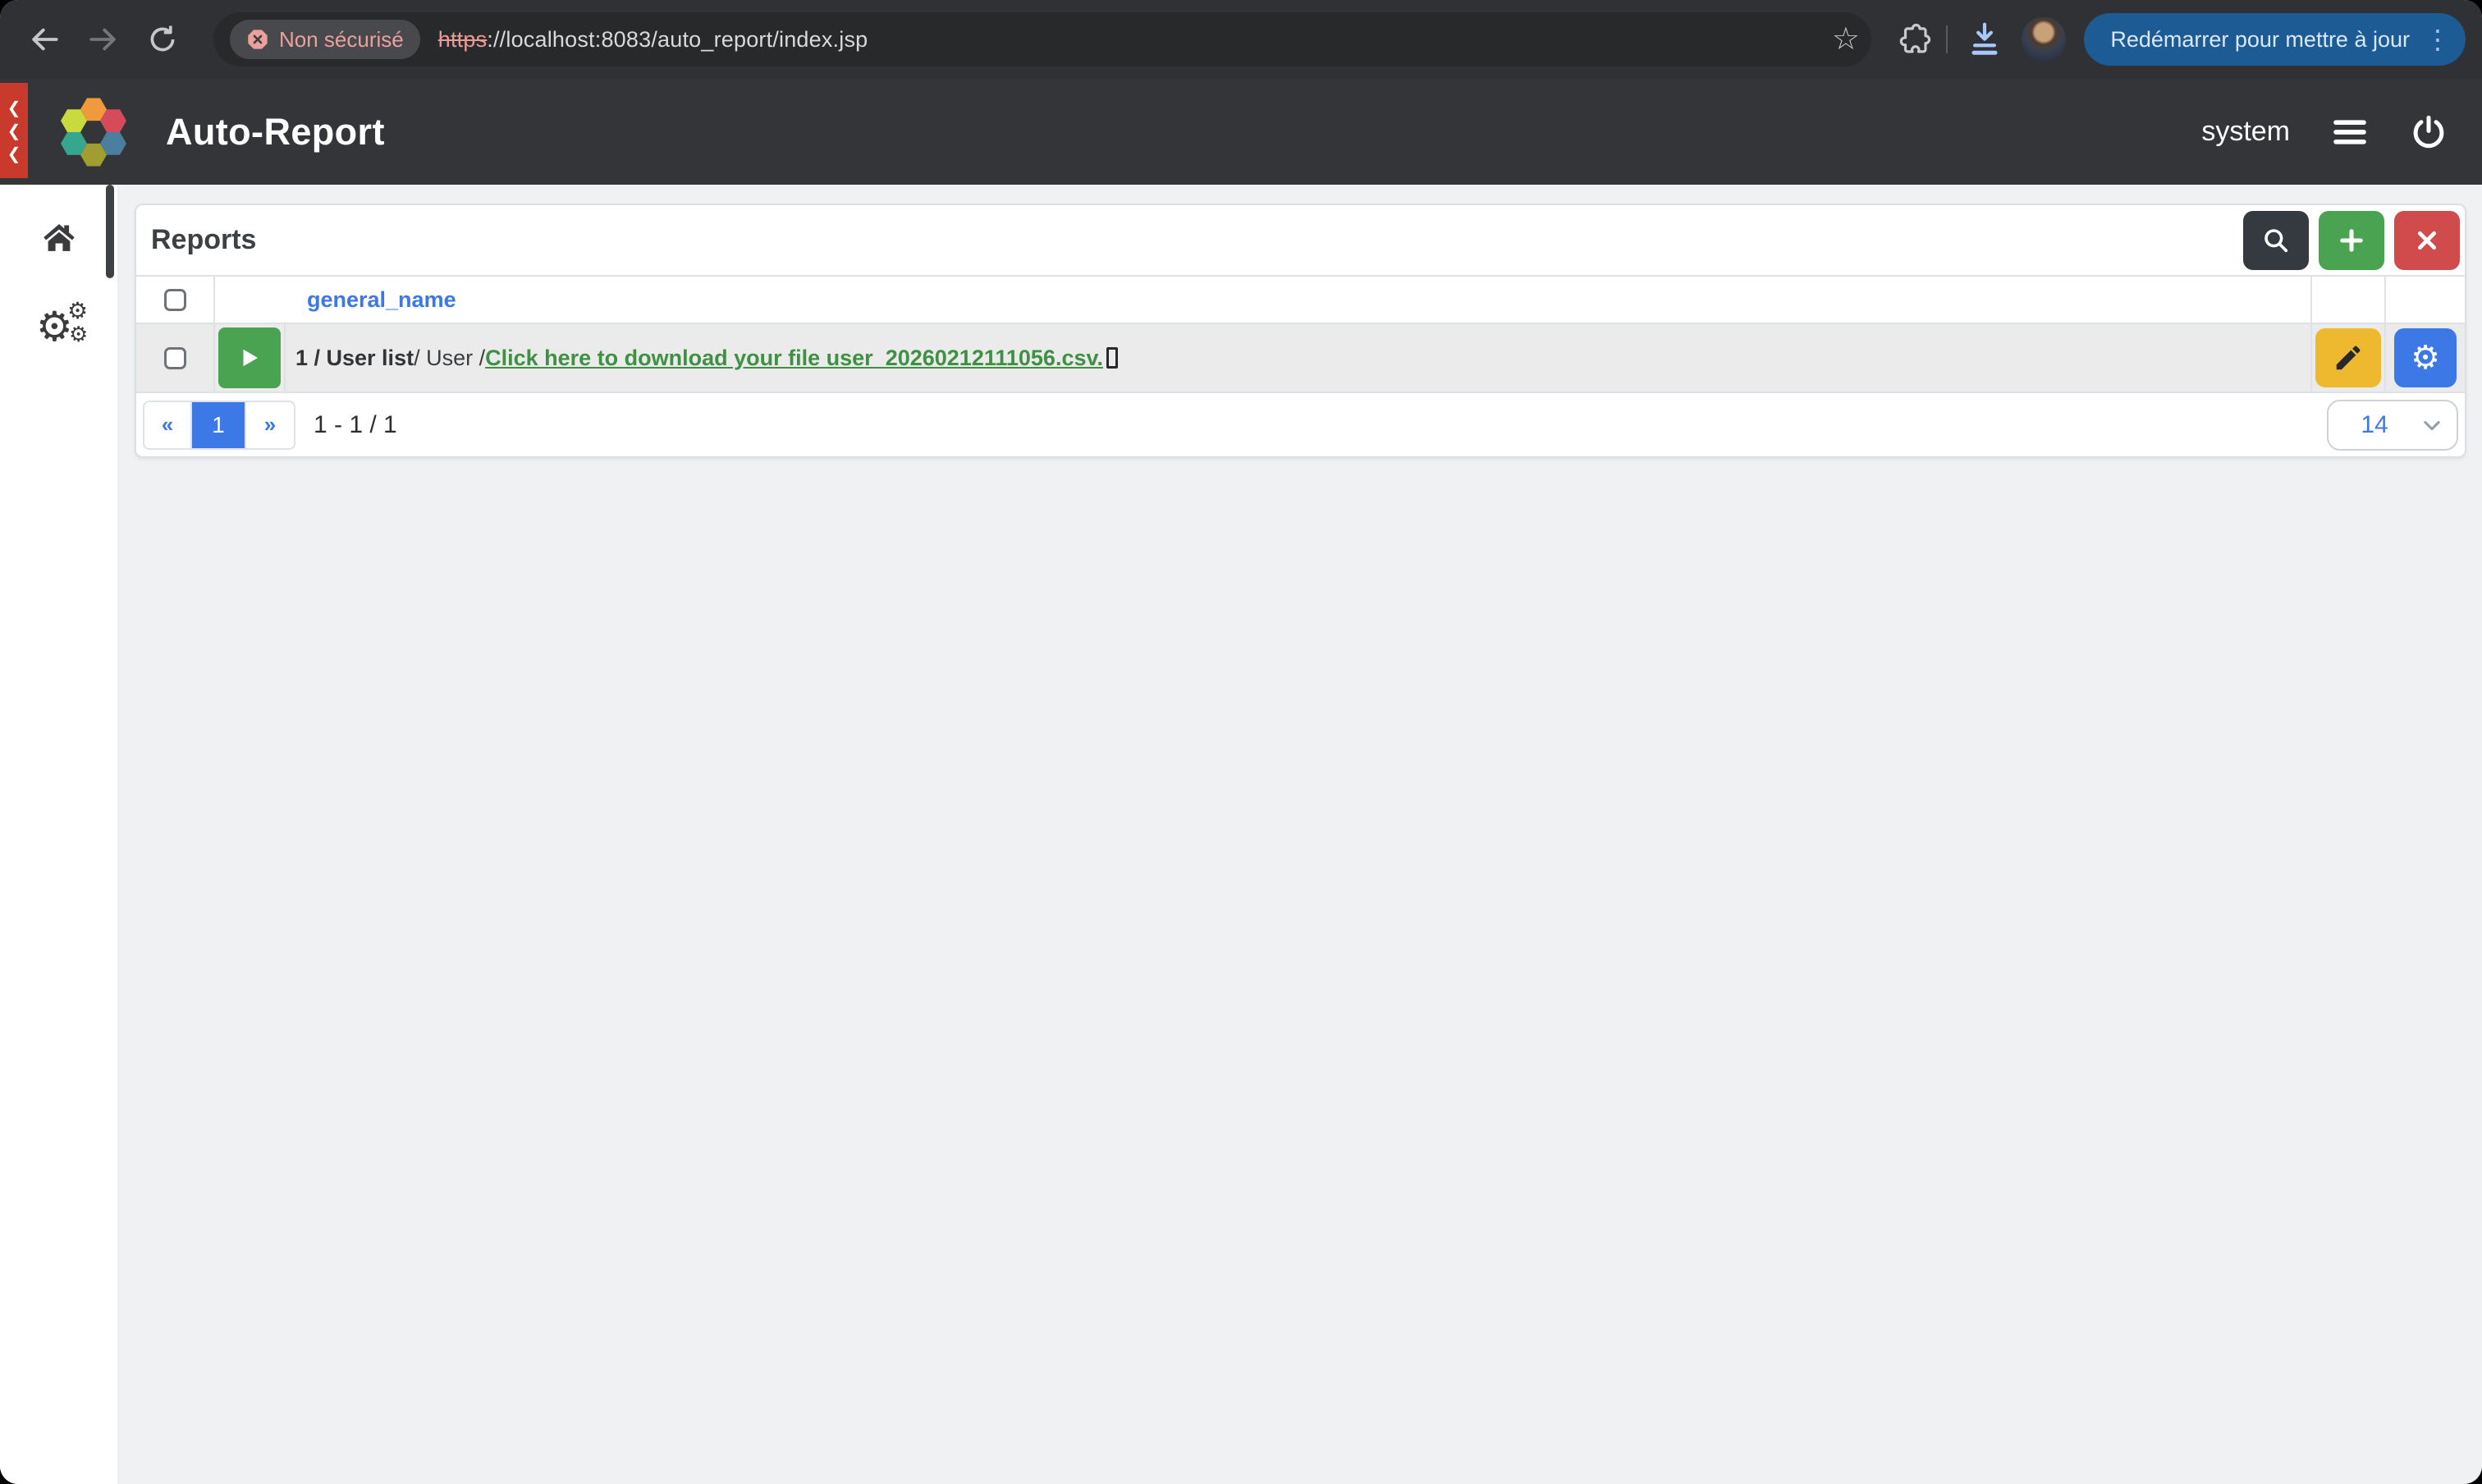 The height and width of the screenshot is (1484, 2482). I want to click on pagination: « 1 », so click(219, 425).